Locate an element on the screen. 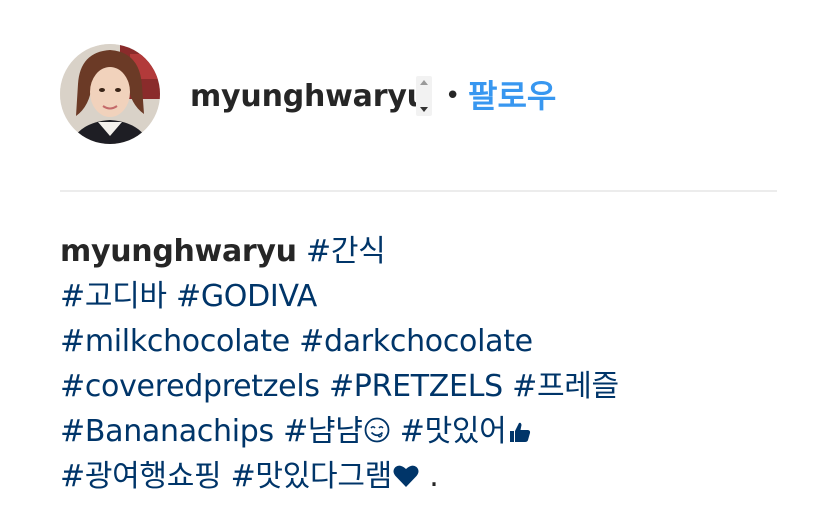 This screenshot has height=506, width=818. caption-line: #Bananachips #냠냠 #맛있어 is located at coordinates (418, 431).